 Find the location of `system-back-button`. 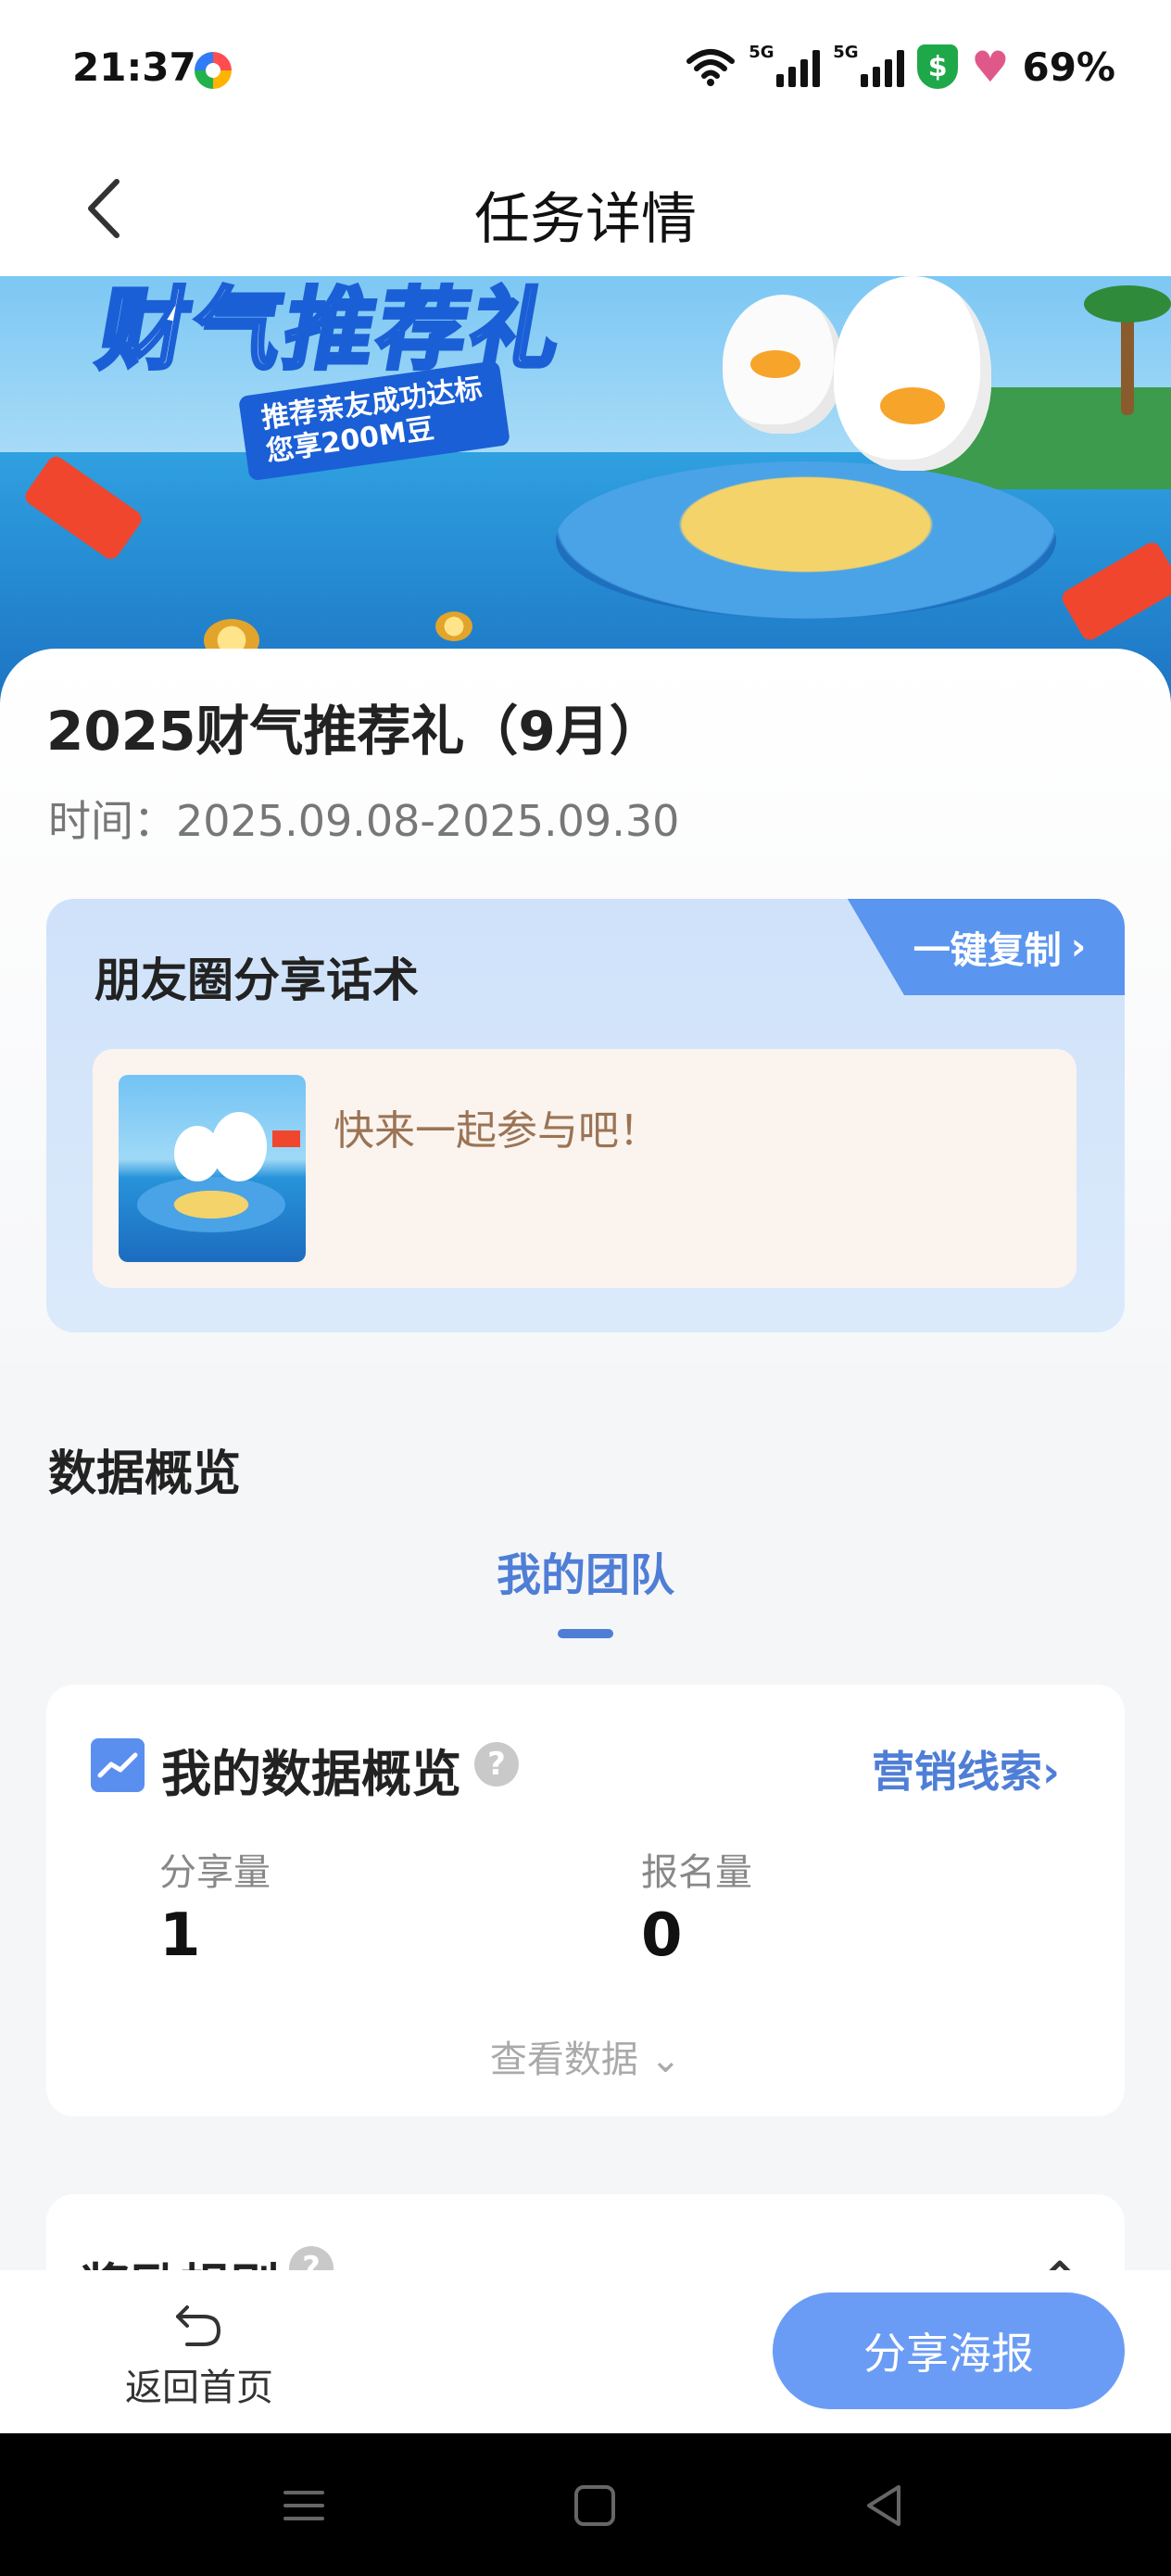

system-back-button is located at coordinates (884, 2506).